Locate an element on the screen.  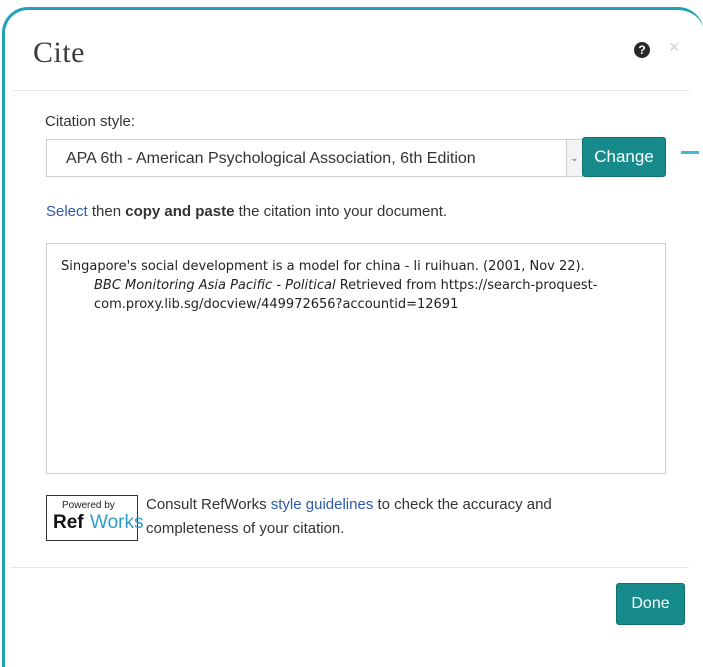
chevron-down-icon: ⌄ is located at coordinates (574, 158).